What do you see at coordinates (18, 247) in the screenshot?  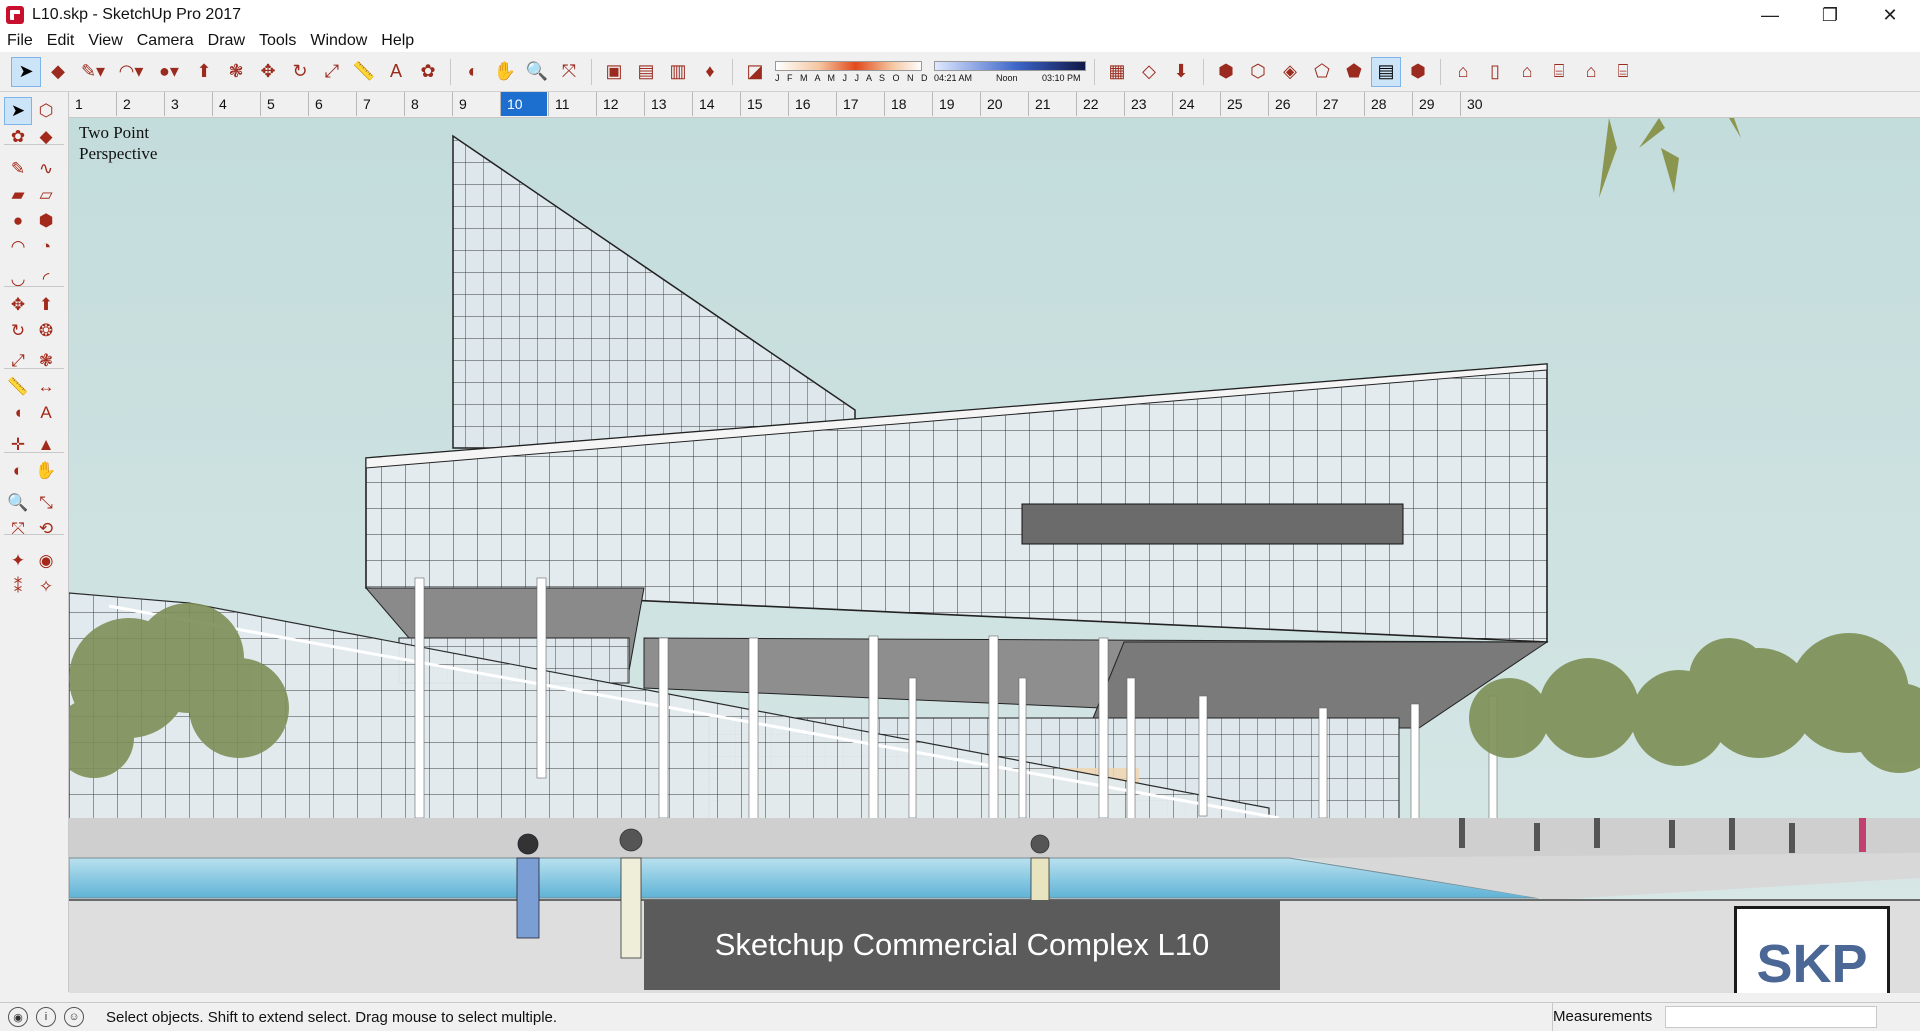 I see `arc-tool-icon: ◠` at bounding box center [18, 247].